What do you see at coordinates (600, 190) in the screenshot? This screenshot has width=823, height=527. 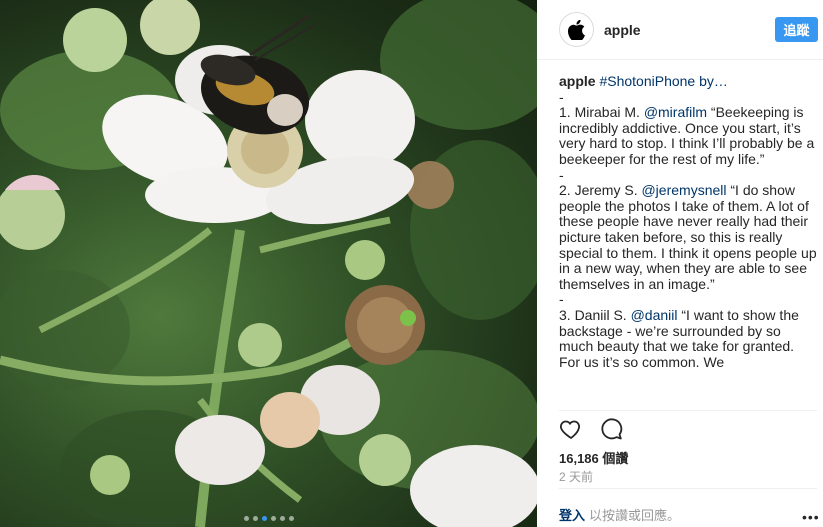 I see `quote-2-prefix: 2. Jeremy S.` at bounding box center [600, 190].